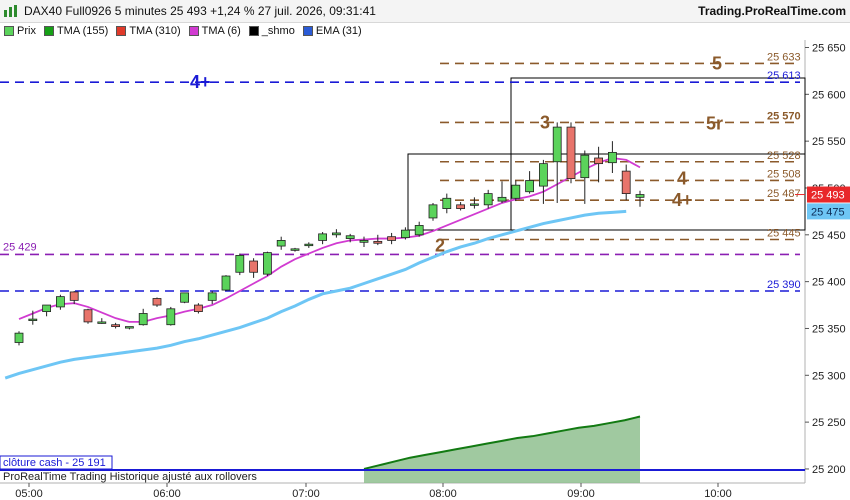 The width and height of the screenshot is (850, 500). Describe the element at coordinates (829, 283) in the screenshot. I see `y-tick-label: 25 400` at that location.